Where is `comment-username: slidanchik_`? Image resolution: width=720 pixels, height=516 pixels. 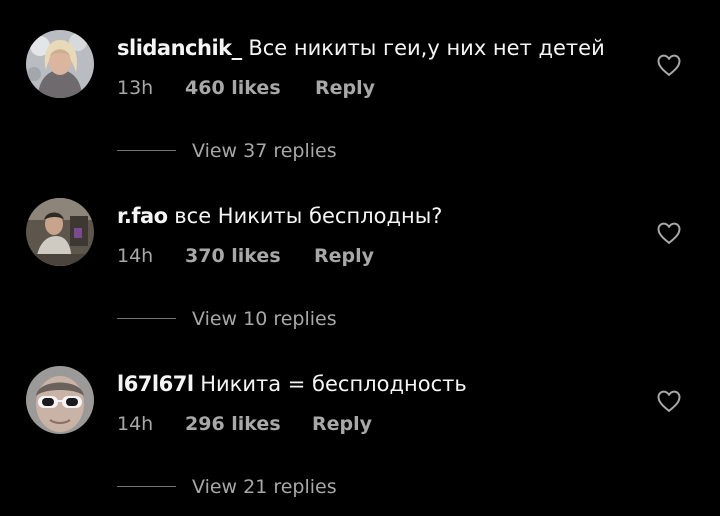
comment-username: slidanchik_ is located at coordinates (179, 48).